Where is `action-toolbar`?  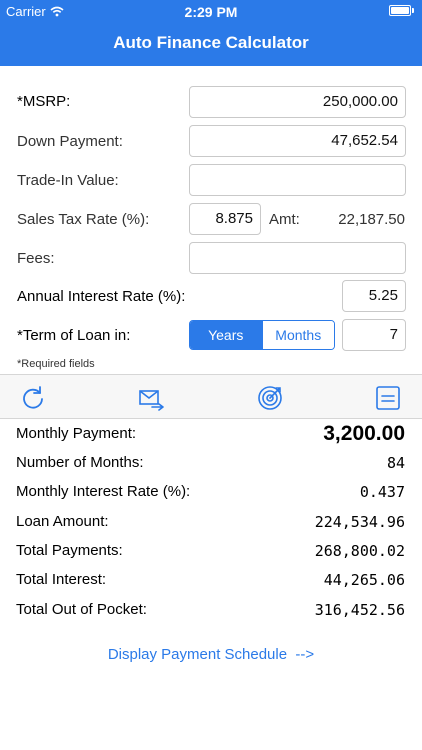
action-toolbar is located at coordinates (211, 396).